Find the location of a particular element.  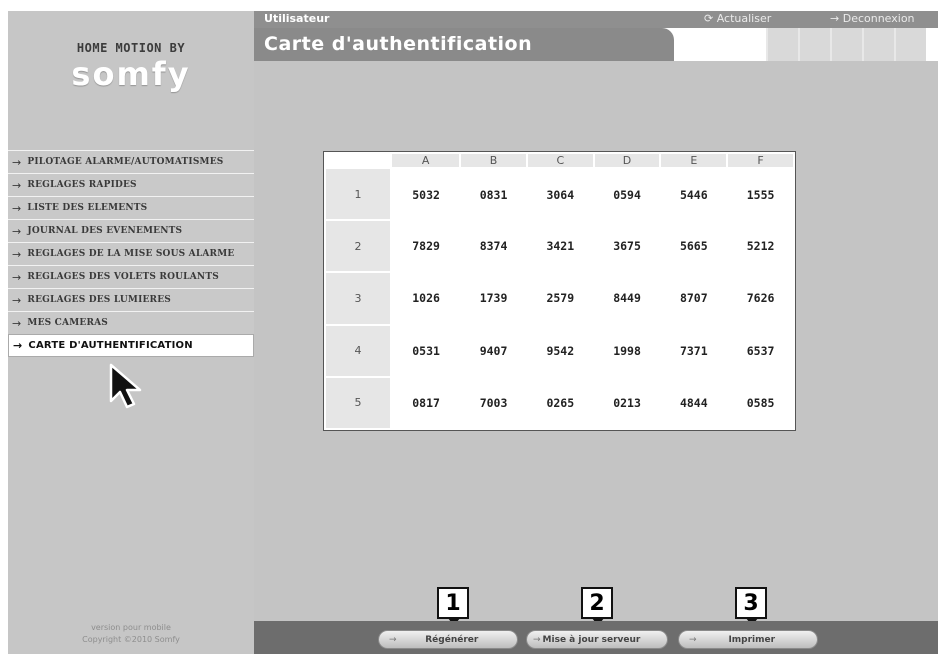

code-cell: 7003 is located at coordinates (493, 402).